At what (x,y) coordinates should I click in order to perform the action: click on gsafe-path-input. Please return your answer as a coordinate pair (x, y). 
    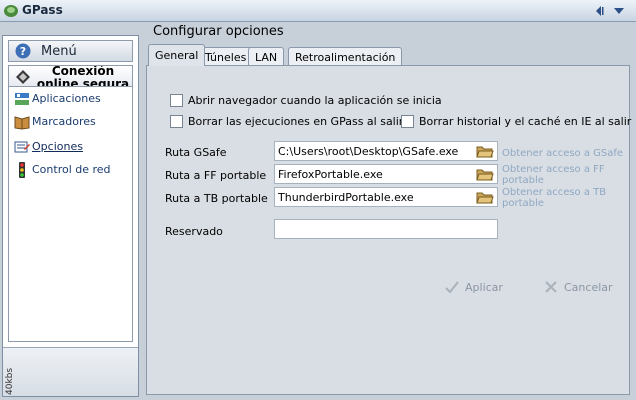
    Looking at the image, I should click on (386, 151).